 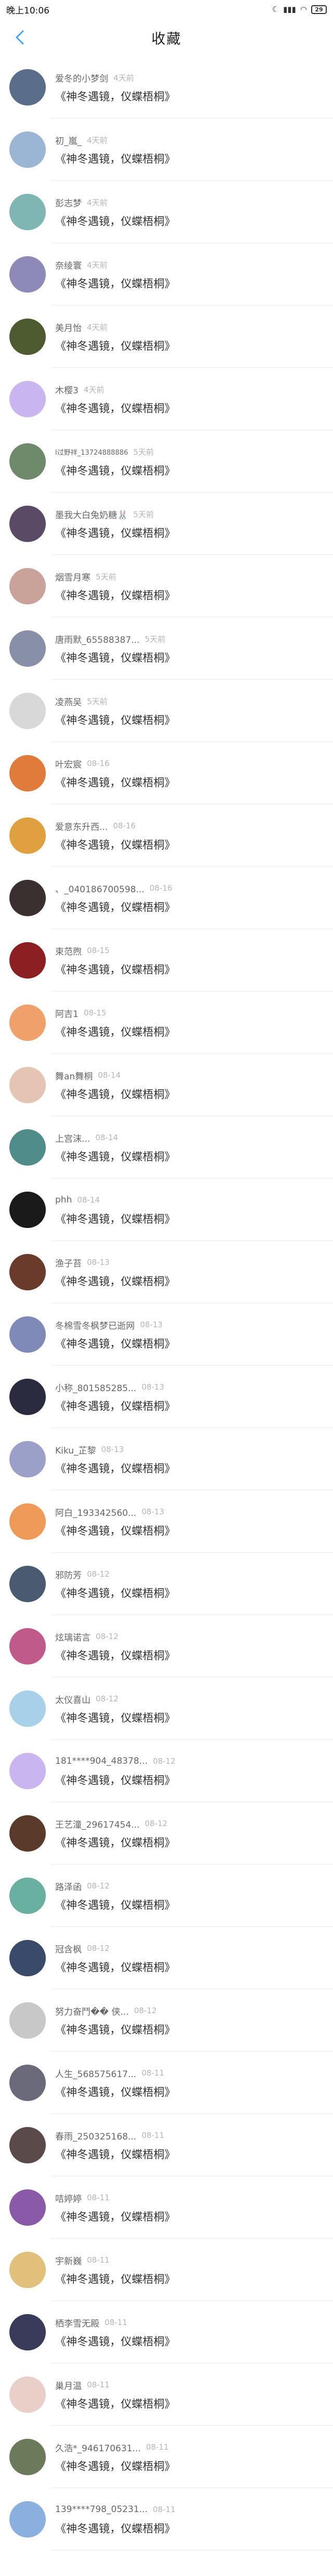 I want to click on list-item: 木樱3 4天前 《神冬遇镜，仪蝶梧桐》, so click(x=166, y=399).